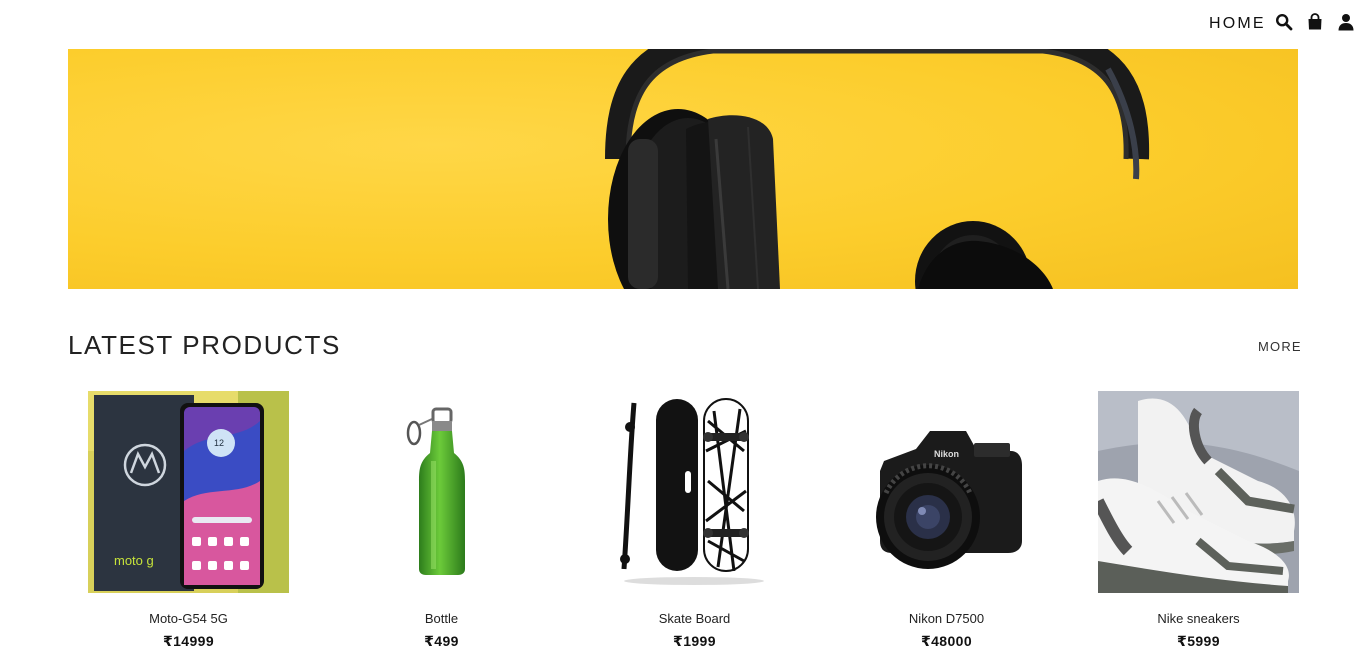 The height and width of the screenshot is (651, 1366). Describe the element at coordinates (1198, 492) in the screenshot. I see `product-image-sneakers` at that location.